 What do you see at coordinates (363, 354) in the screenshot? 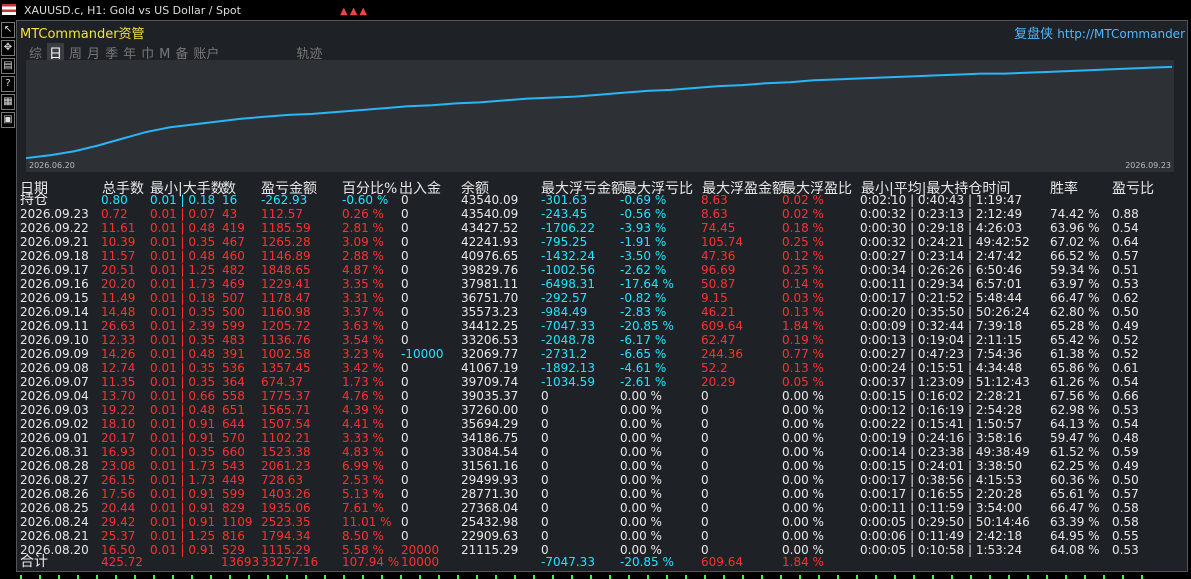
I see `cell-pct: 3.23 %` at bounding box center [363, 354].